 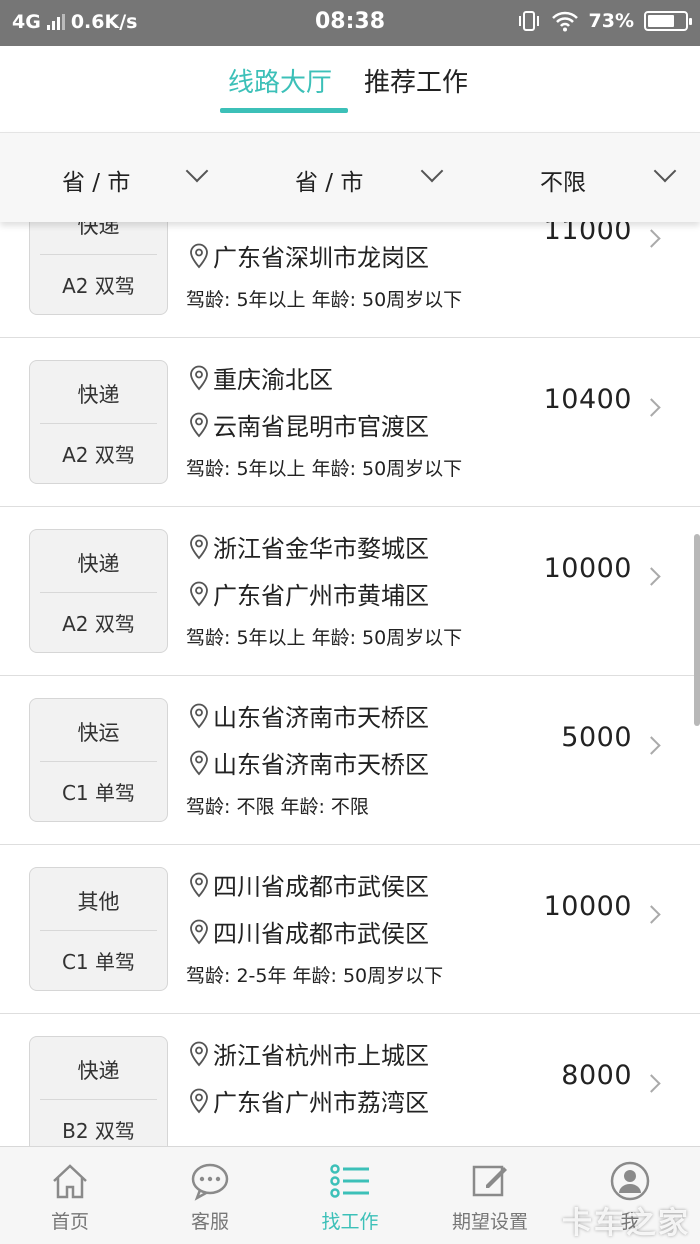 What do you see at coordinates (350, 1080) in the screenshot?
I see `job-row: 快递 B2 双驾 浙江省杭州市上城区 广东省广州市荔湾区 8000` at bounding box center [350, 1080].